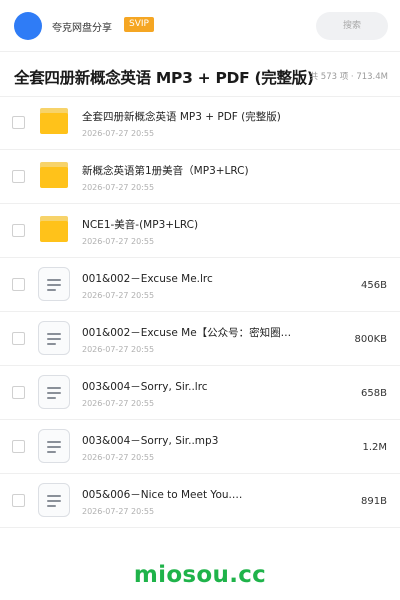 The width and height of the screenshot is (400, 600). What do you see at coordinates (352, 26) in the screenshot?
I see `search-input` at bounding box center [352, 26].